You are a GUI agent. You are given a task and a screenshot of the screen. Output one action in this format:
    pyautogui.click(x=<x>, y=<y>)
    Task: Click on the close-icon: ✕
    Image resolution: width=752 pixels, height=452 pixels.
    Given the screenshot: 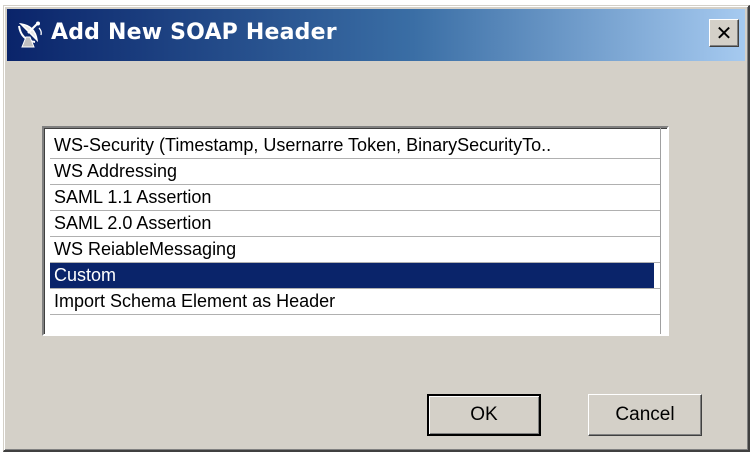 What is the action you would take?
    pyautogui.click(x=724, y=33)
    